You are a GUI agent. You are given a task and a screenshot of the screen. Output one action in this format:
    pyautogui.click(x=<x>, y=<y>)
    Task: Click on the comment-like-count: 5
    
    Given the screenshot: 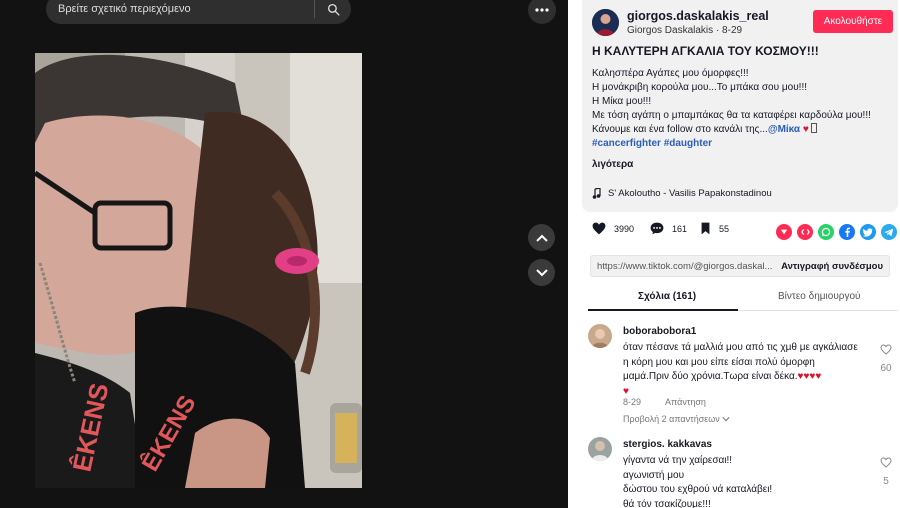 What is the action you would take?
    pyautogui.click(x=886, y=481)
    